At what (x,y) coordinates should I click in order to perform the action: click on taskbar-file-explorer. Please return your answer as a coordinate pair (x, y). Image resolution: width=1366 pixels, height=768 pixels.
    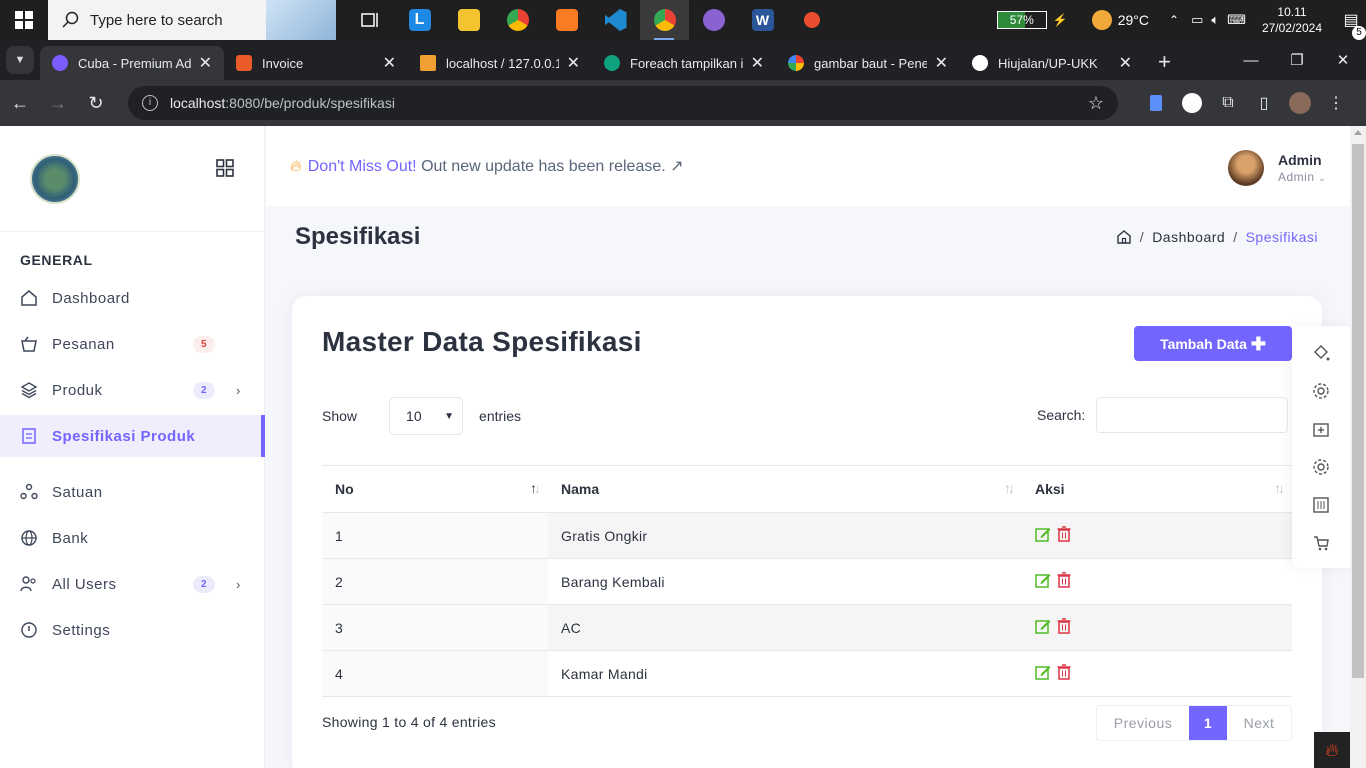
    Looking at the image, I should click on (468, 20).